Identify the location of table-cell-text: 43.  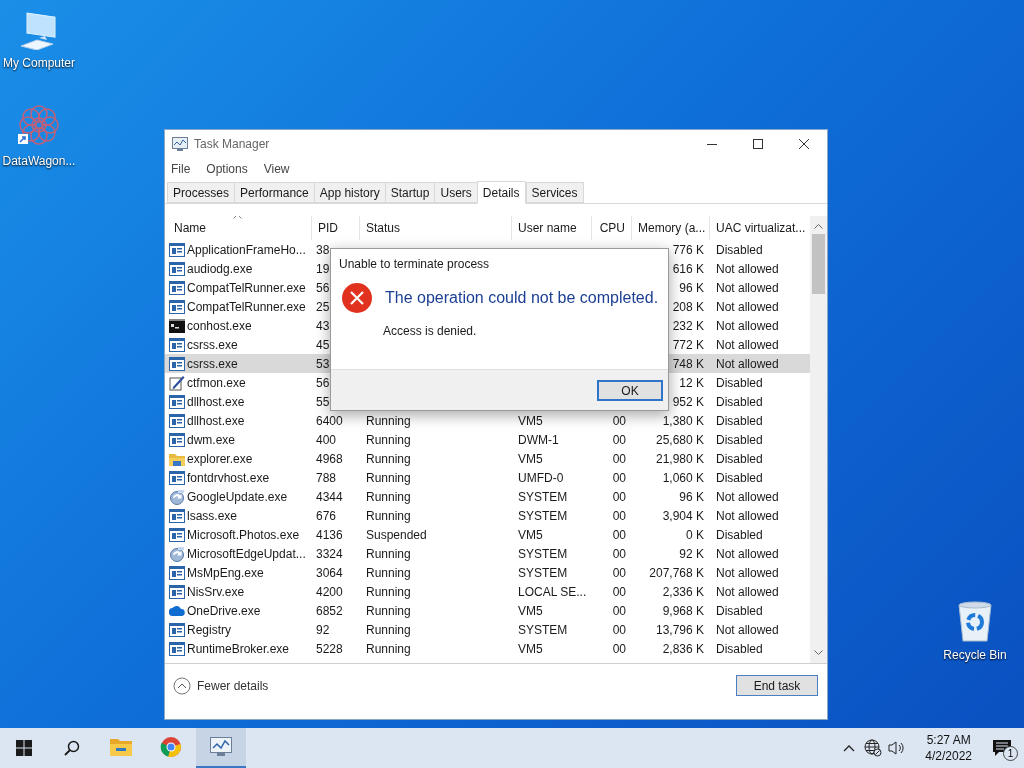
(323, 326).